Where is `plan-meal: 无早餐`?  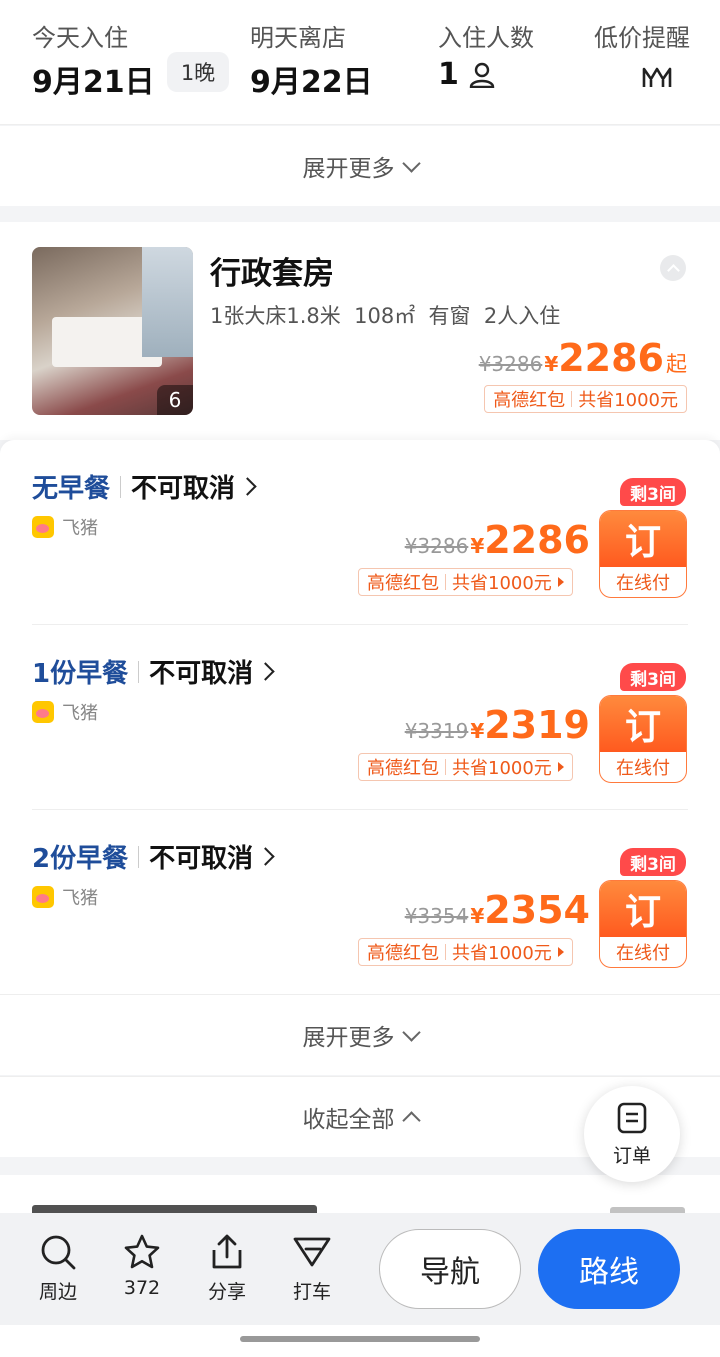
plan-meal: 无早餐 is located at coordinates (71, 489).